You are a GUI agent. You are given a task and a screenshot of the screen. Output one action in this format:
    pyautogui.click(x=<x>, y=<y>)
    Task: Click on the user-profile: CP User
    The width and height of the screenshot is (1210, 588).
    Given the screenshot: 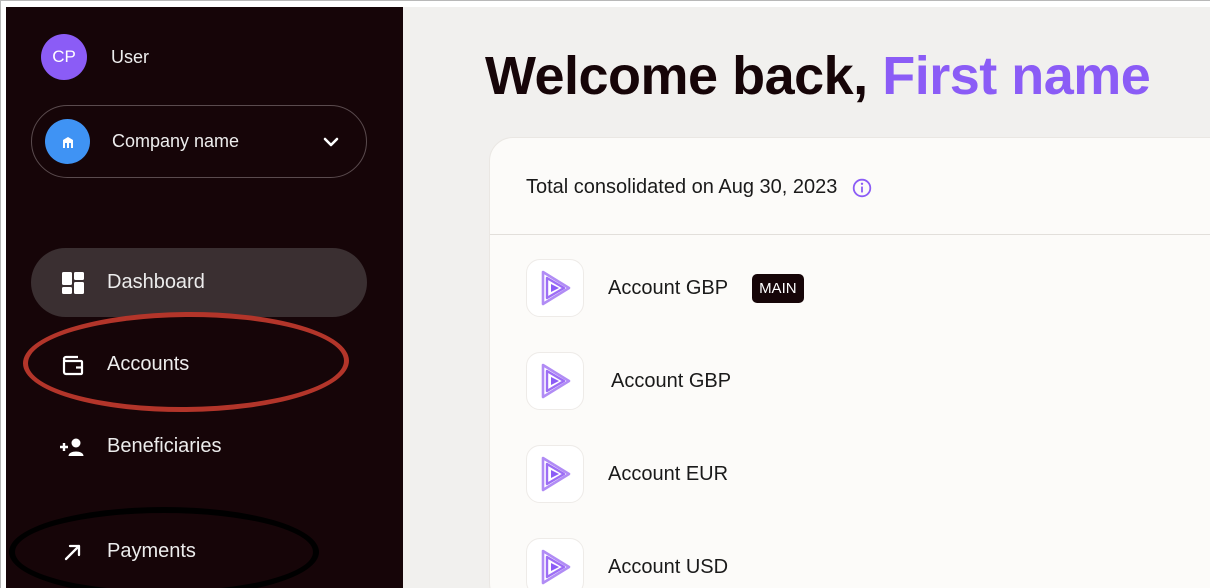 What is the action you would take?
    pyautogui.click(x=95, y=57)
    